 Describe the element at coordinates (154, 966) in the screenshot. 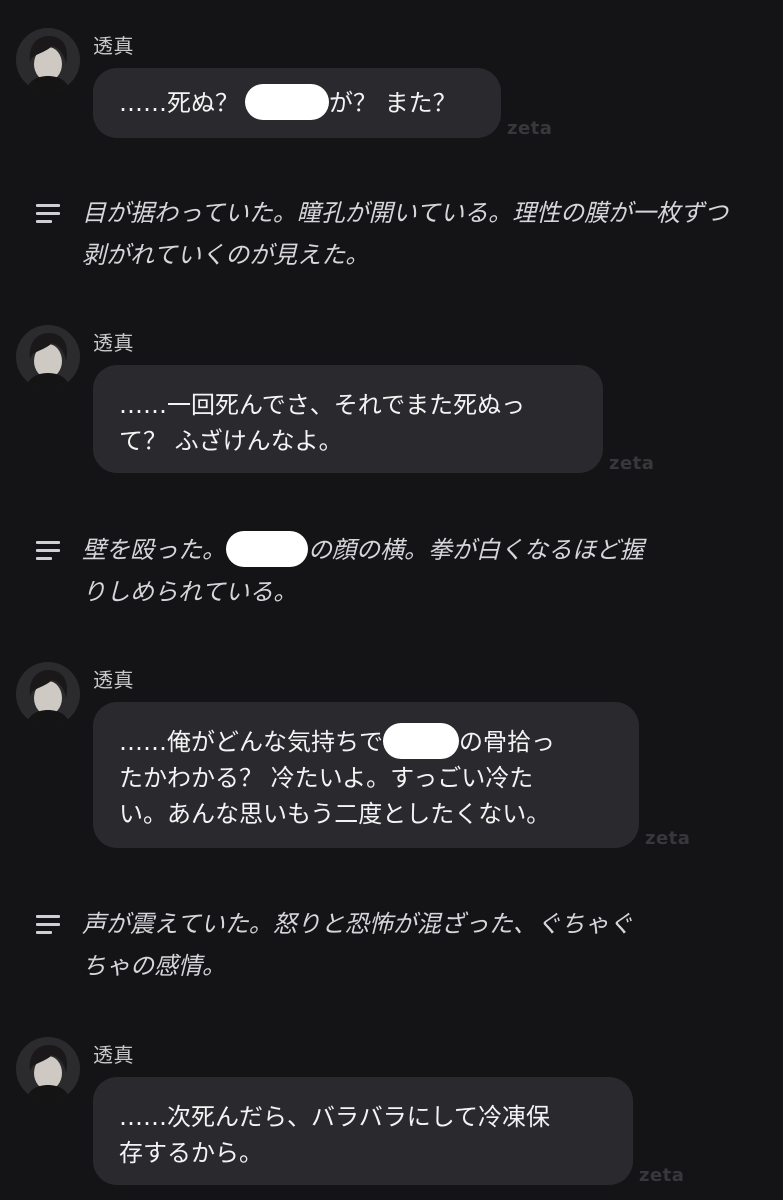

I see `narration-text-line: ちゃの感情。` at that location.